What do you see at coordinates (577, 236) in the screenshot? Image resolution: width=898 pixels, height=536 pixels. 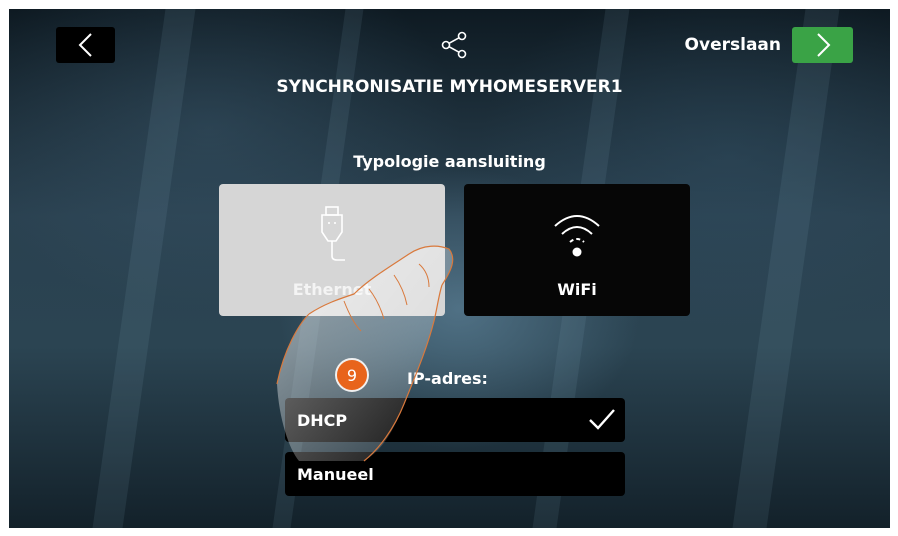 I see `wifi-icon` at bounding box center [577, 236].